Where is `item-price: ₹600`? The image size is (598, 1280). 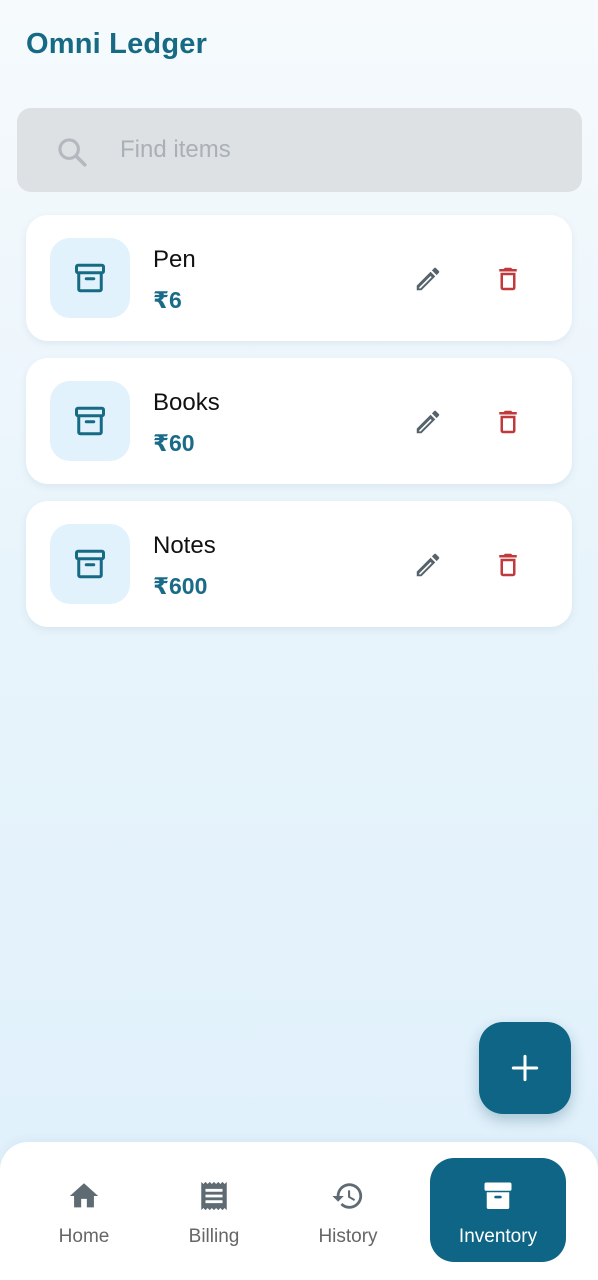
item-price: ₹600 is located at coordinates (180, 586).